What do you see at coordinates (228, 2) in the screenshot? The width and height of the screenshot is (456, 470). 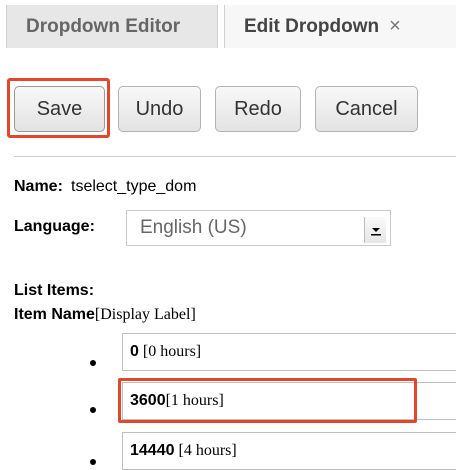 I see `tab-top-crop` at bounding box center [228, 2].